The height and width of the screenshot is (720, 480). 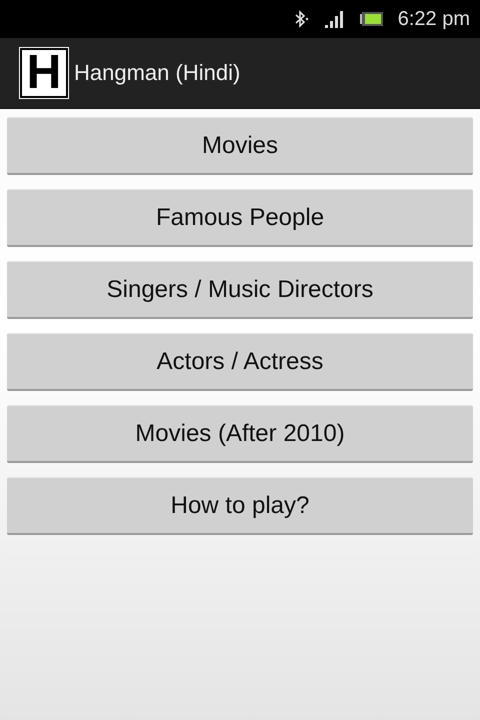 I want to click on signal-icon, so click(x=335, y=19).